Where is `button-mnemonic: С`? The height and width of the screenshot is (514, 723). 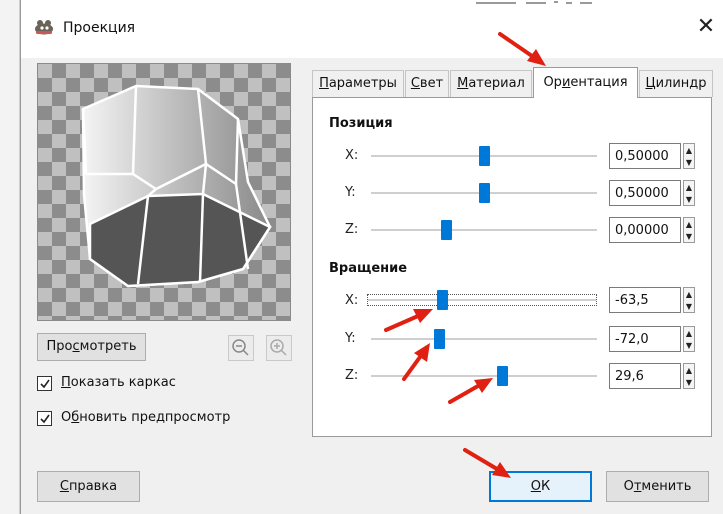
button-mnemonic: С is located at coordinates (64, 486).